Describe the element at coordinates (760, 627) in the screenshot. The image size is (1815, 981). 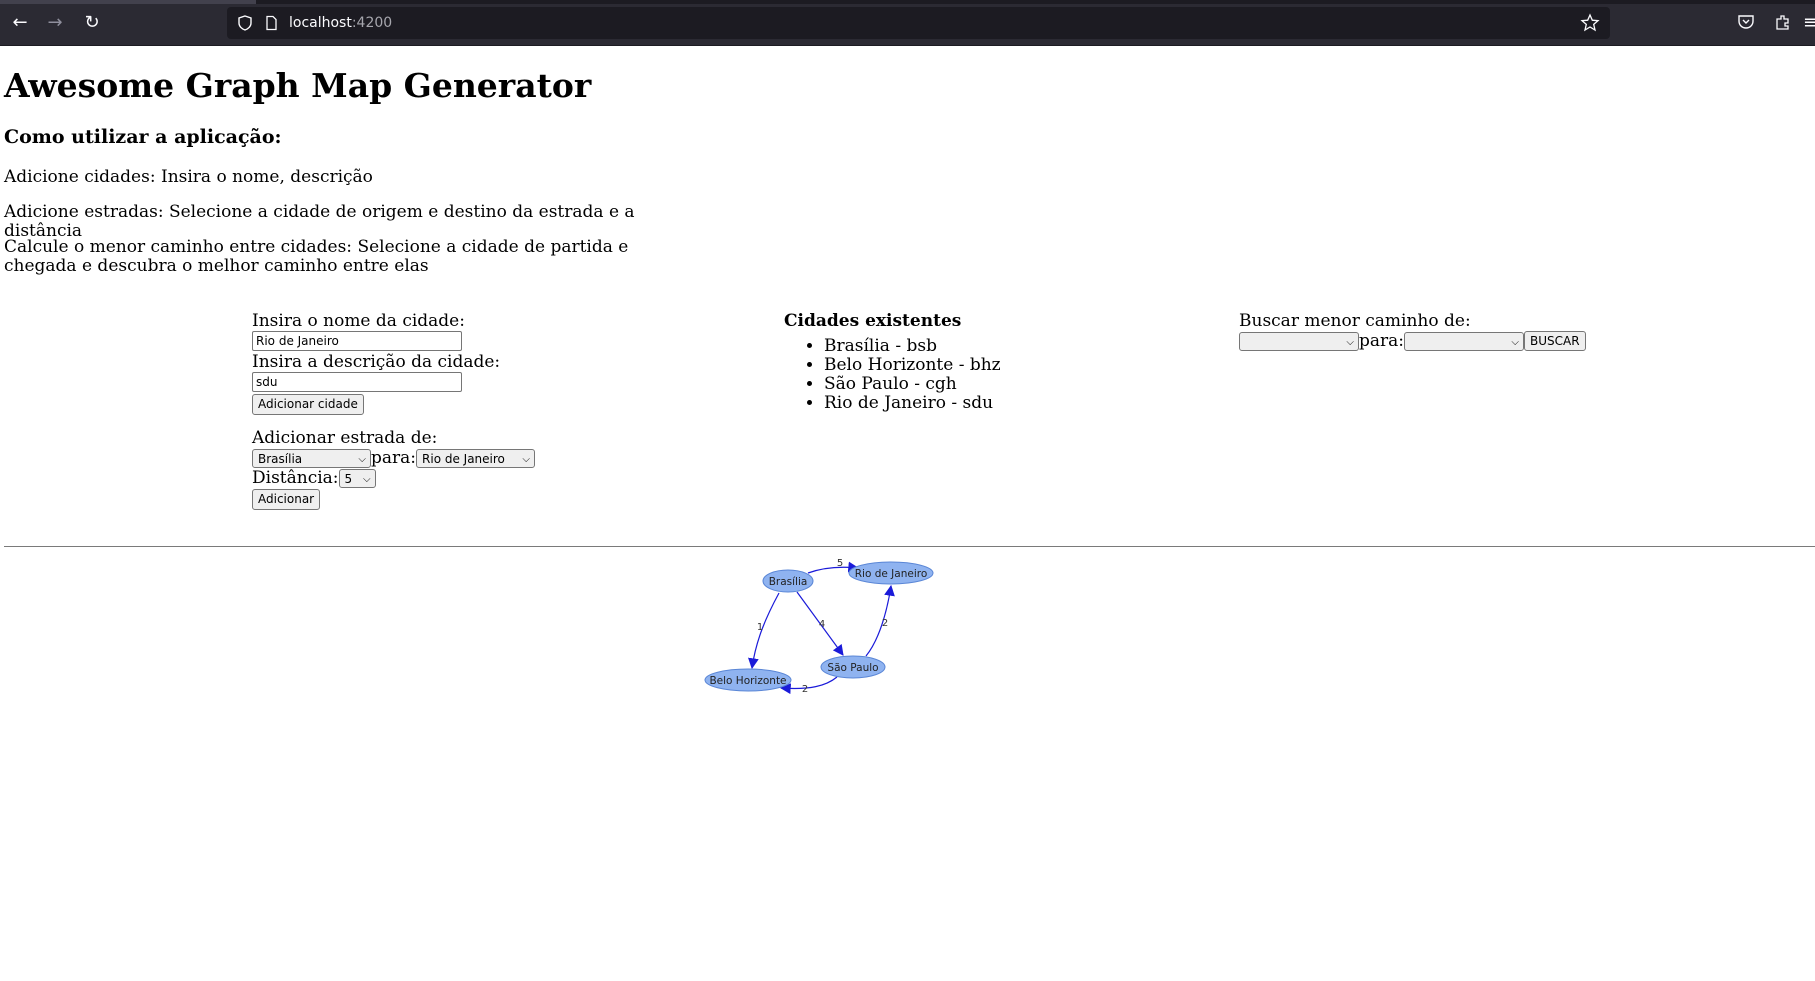
I see `graph-edge-label: 1` at that location.